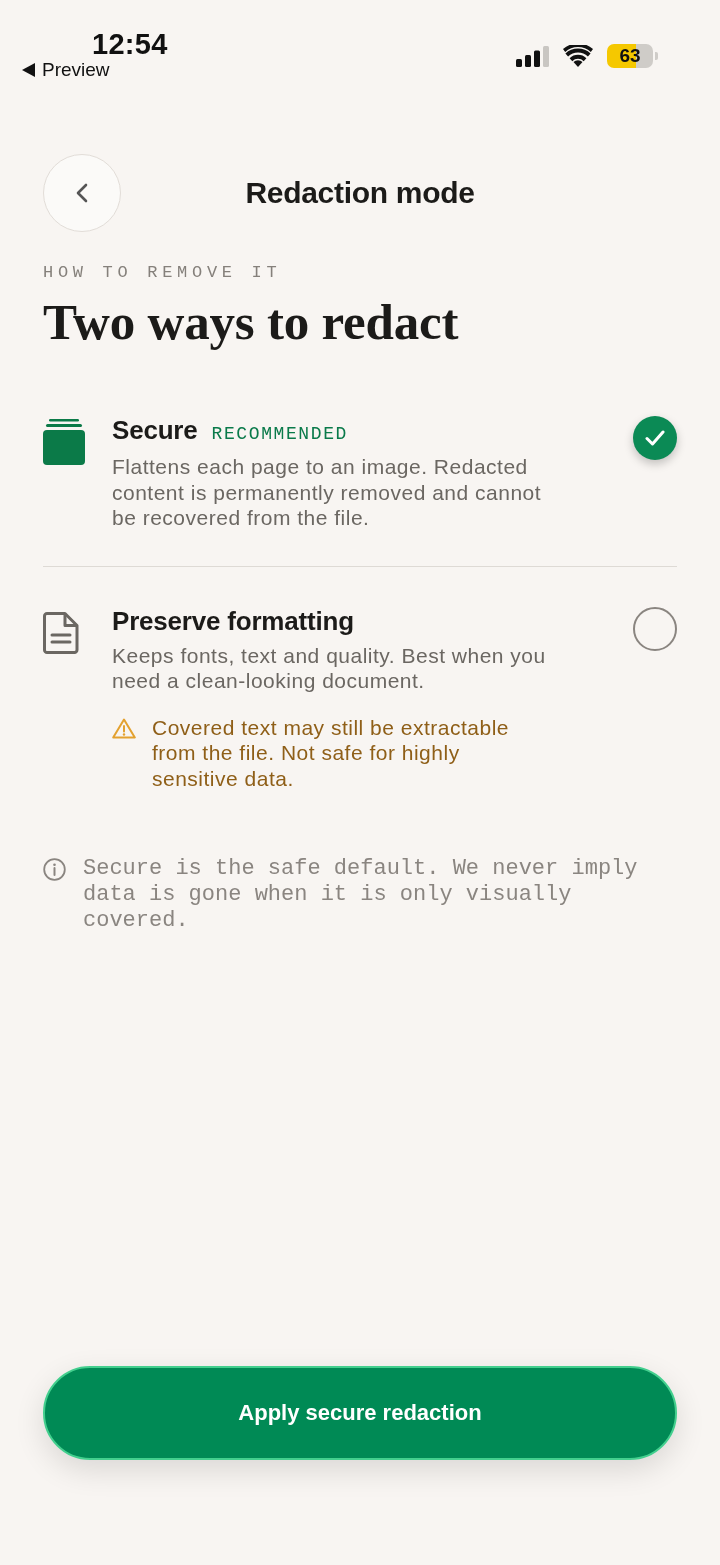  Describe the element at coordinates (532, 56) in the screenshot. I see `signal-icon` at that location.